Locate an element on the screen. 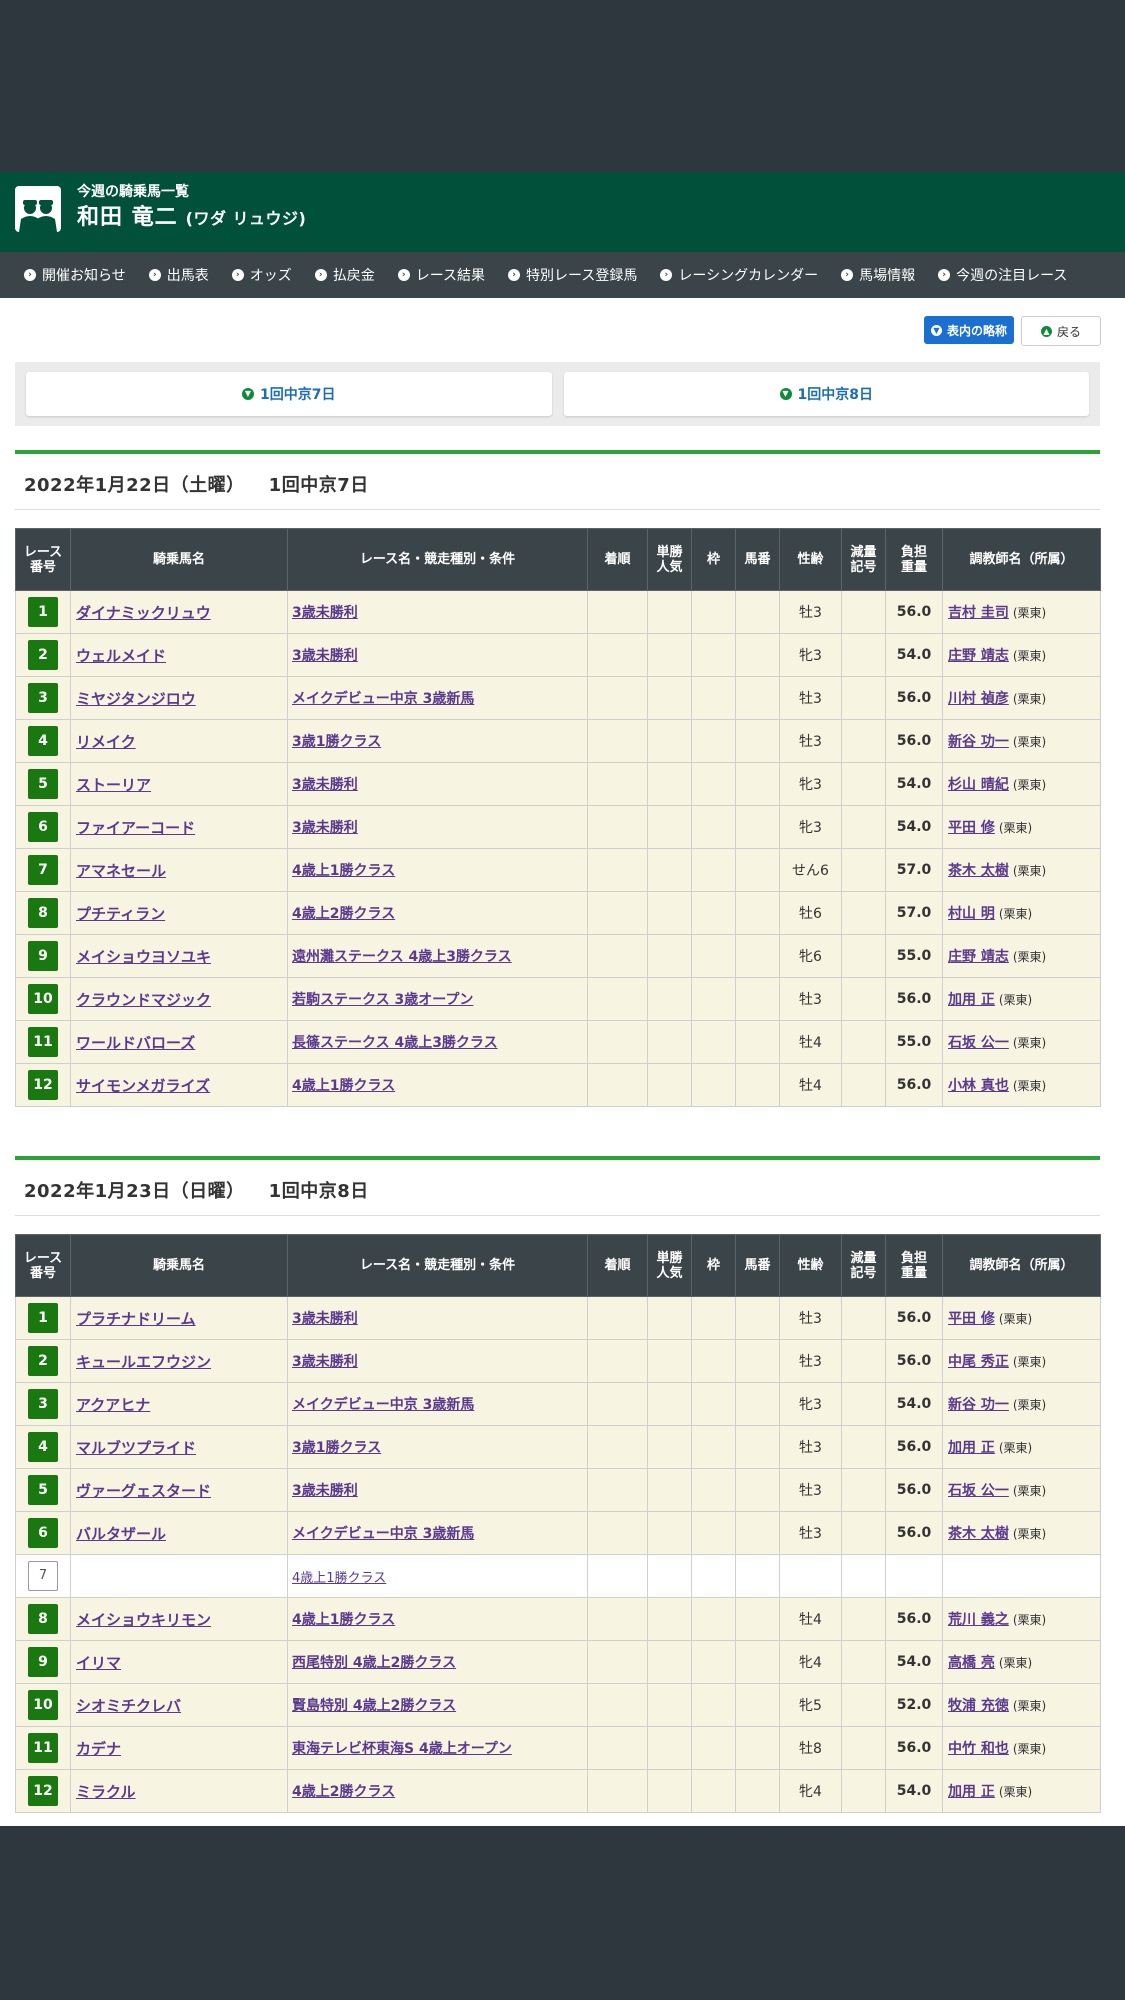 The image size is (1125, 2000). horse-link: メイショウヨソユキ is located at coordinates (143, 957).